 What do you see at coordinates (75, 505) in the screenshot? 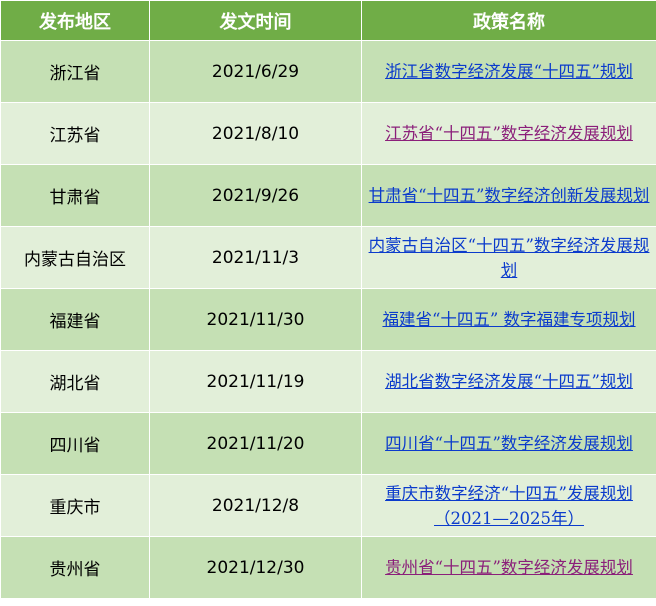
I see `region-cell: 重庆市` at bounding box center [75, 505].